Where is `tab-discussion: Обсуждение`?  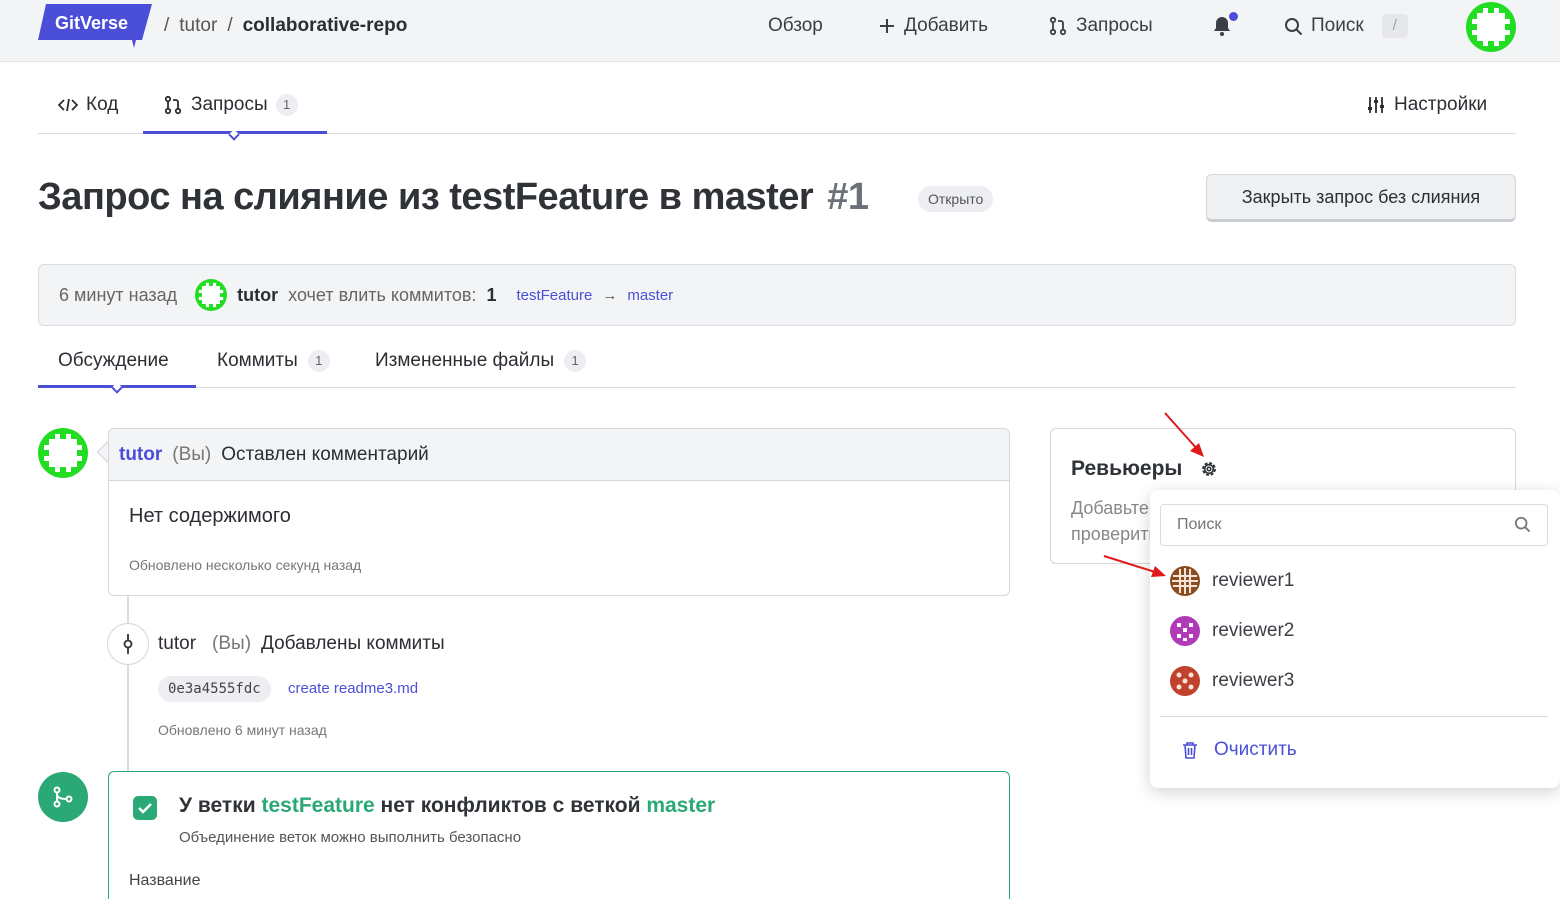 tab-discussion: Обсуждение is located at coordinates (113, 361).